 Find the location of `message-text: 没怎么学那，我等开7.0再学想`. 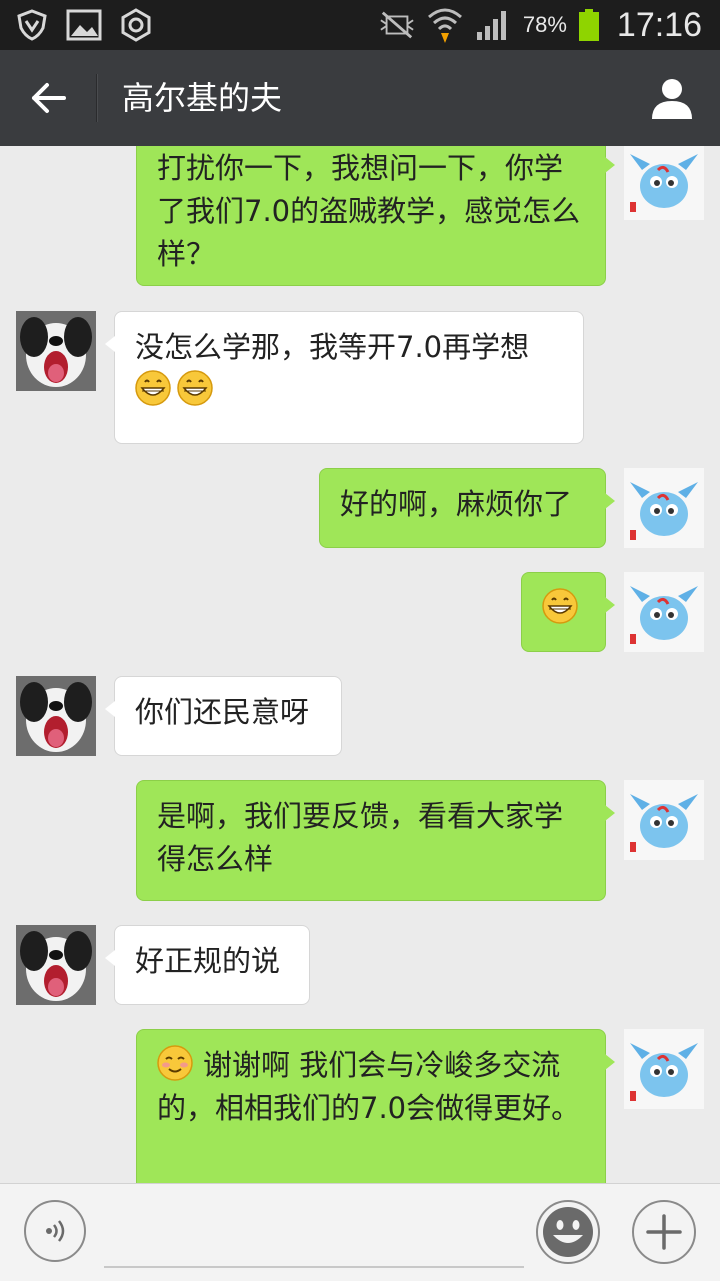

message-text: 没怎么学那，我等开7.0再学想 is located at coordinates (332, 347).